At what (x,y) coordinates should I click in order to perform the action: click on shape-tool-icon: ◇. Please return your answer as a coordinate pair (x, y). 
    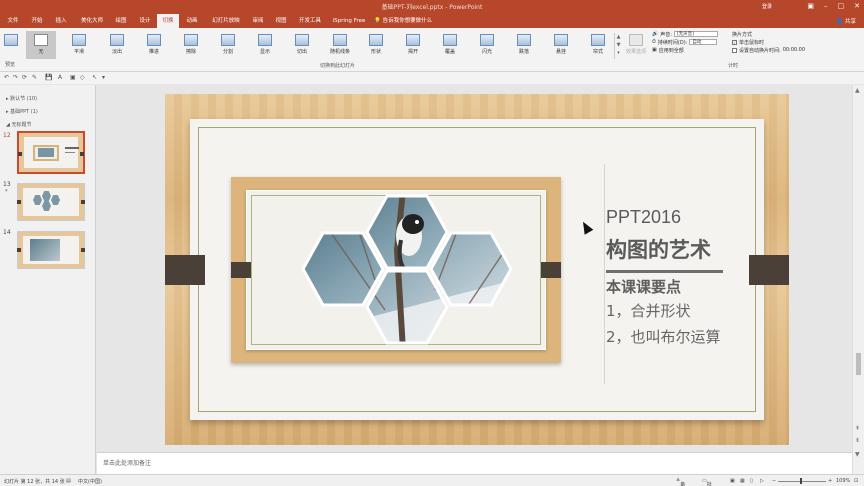
    Looking at the image, I should click on (82, 77).